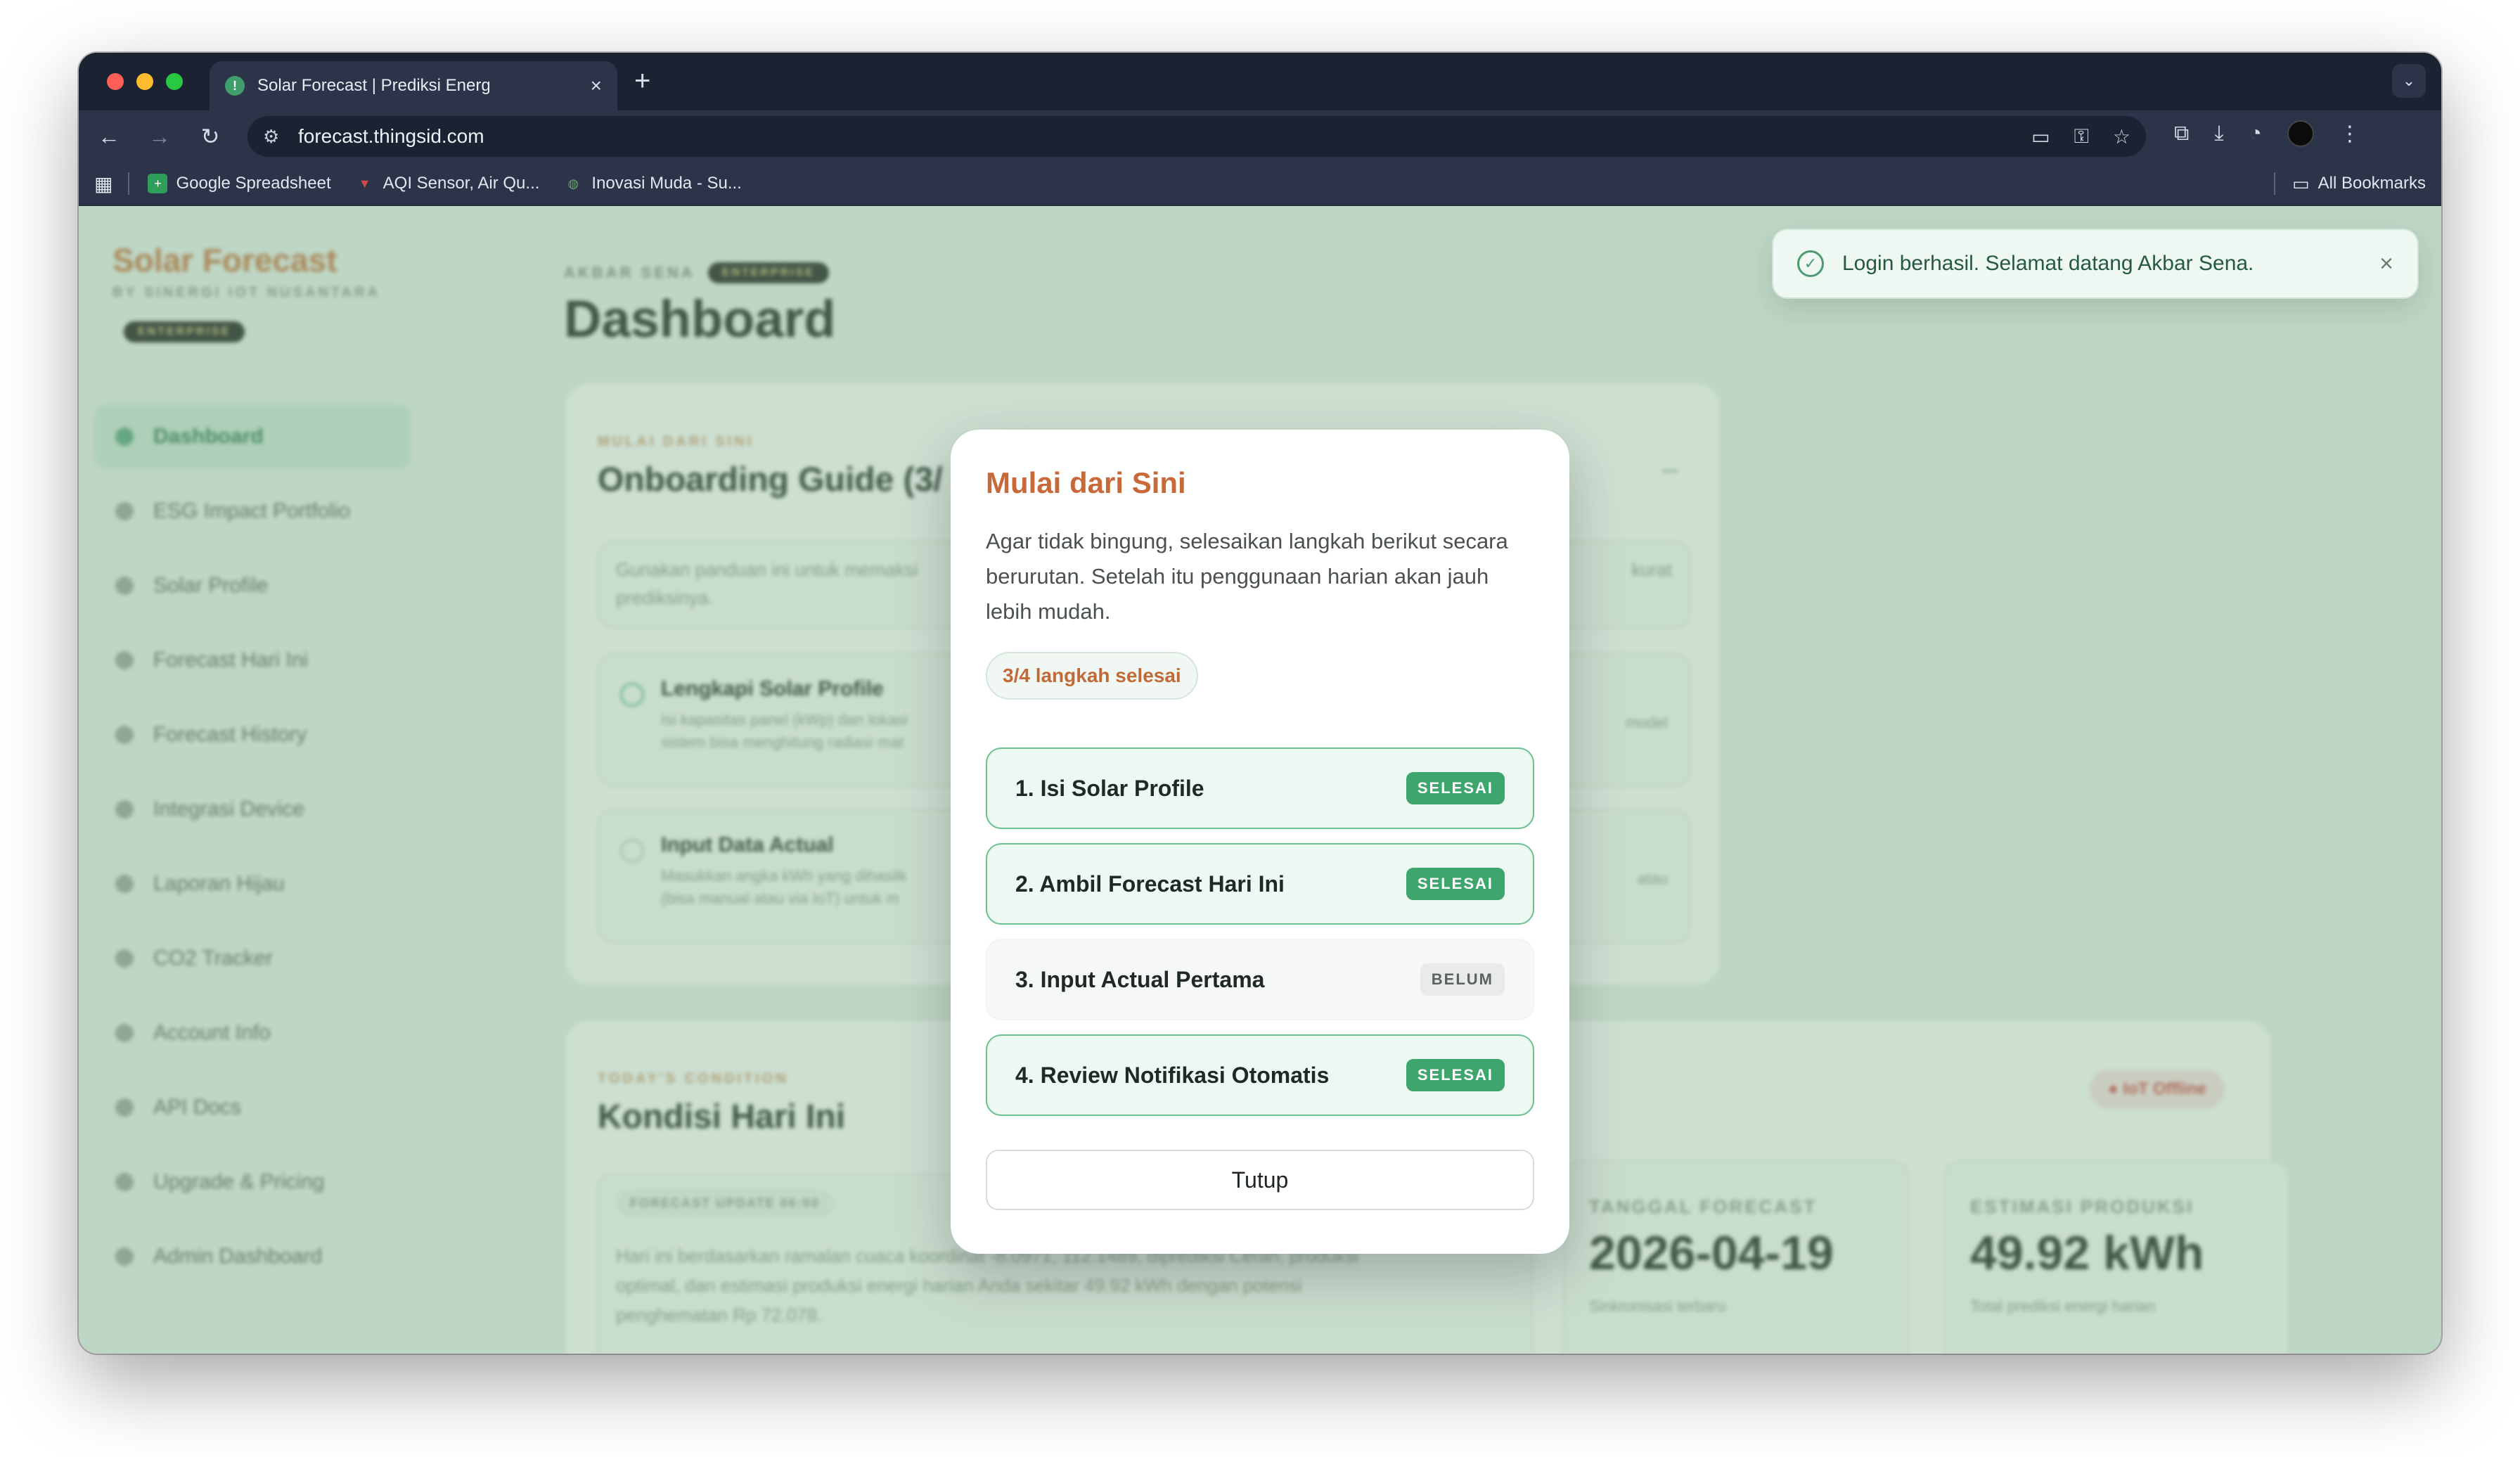  What do you see at coordinates (2409, 81) in the screenshot?
I see `tab-search-button: ⌄` at bounding box center [2409, 81].